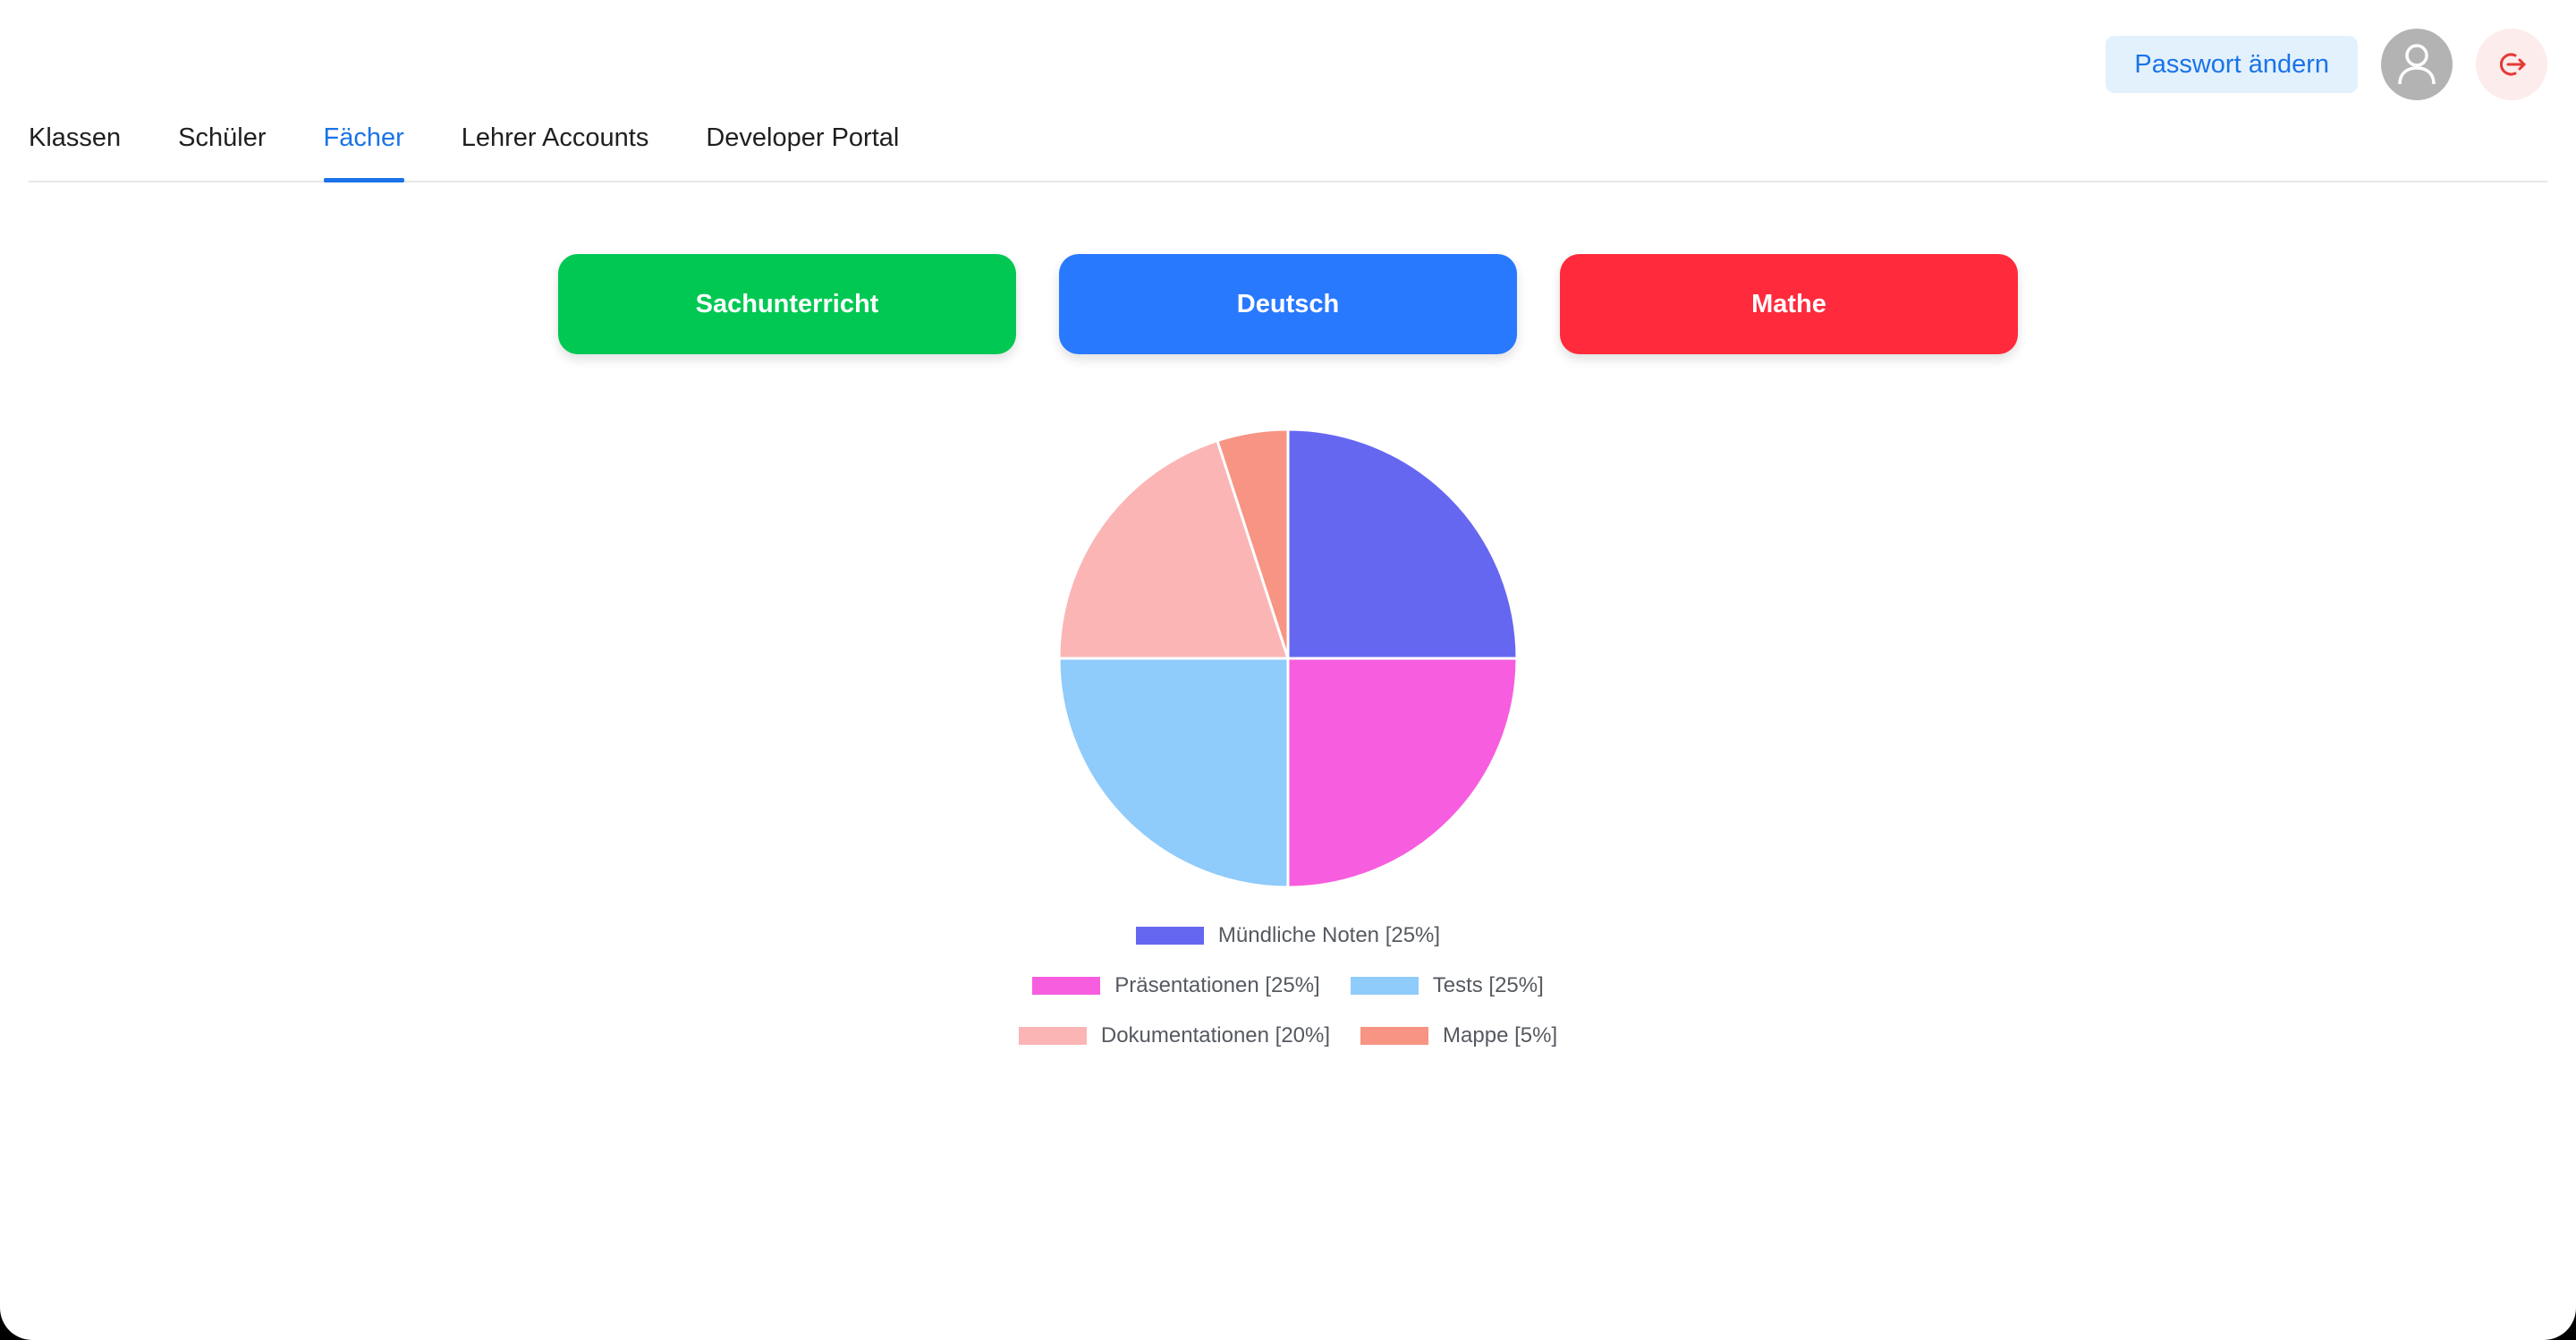 This screenshot has width=2576, height=1340. What do you see at coordinates (2232, 64) in the screenshot?
I see `change-password-button: Passwort ändern` at bounding box center [2232, 64].